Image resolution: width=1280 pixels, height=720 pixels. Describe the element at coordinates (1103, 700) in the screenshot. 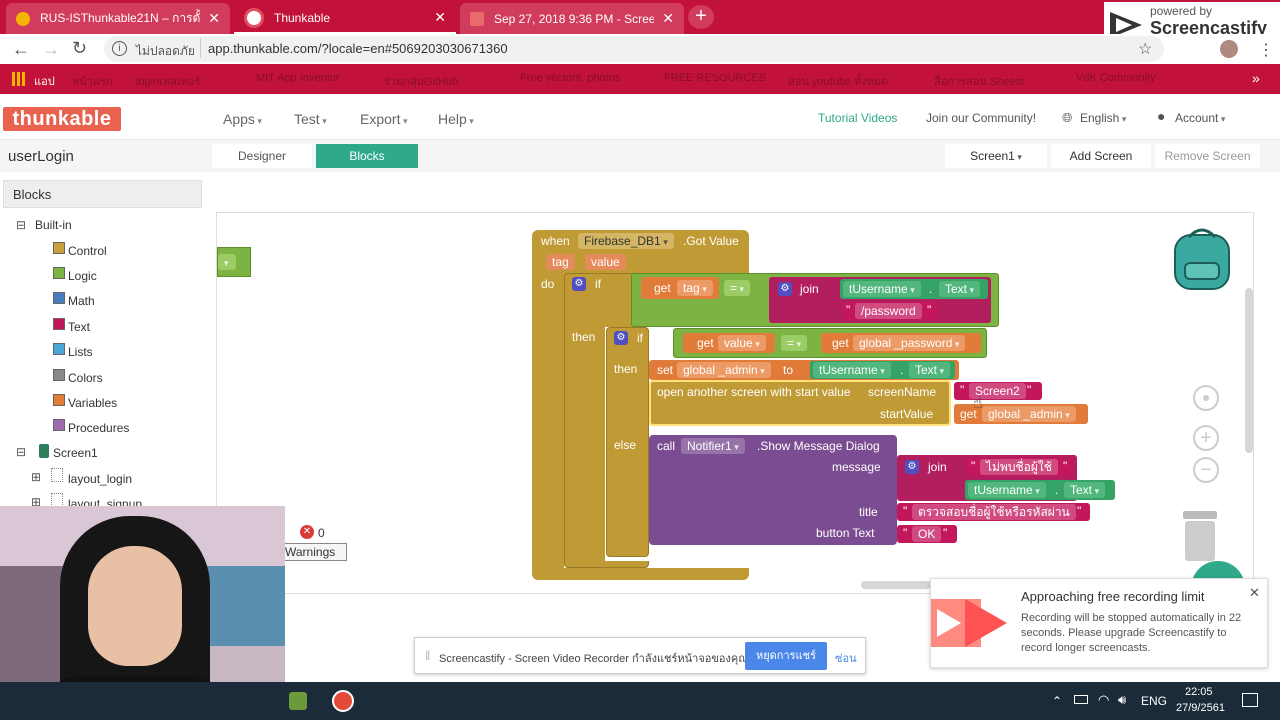

I see `wifi-icon: ◠` at that location.